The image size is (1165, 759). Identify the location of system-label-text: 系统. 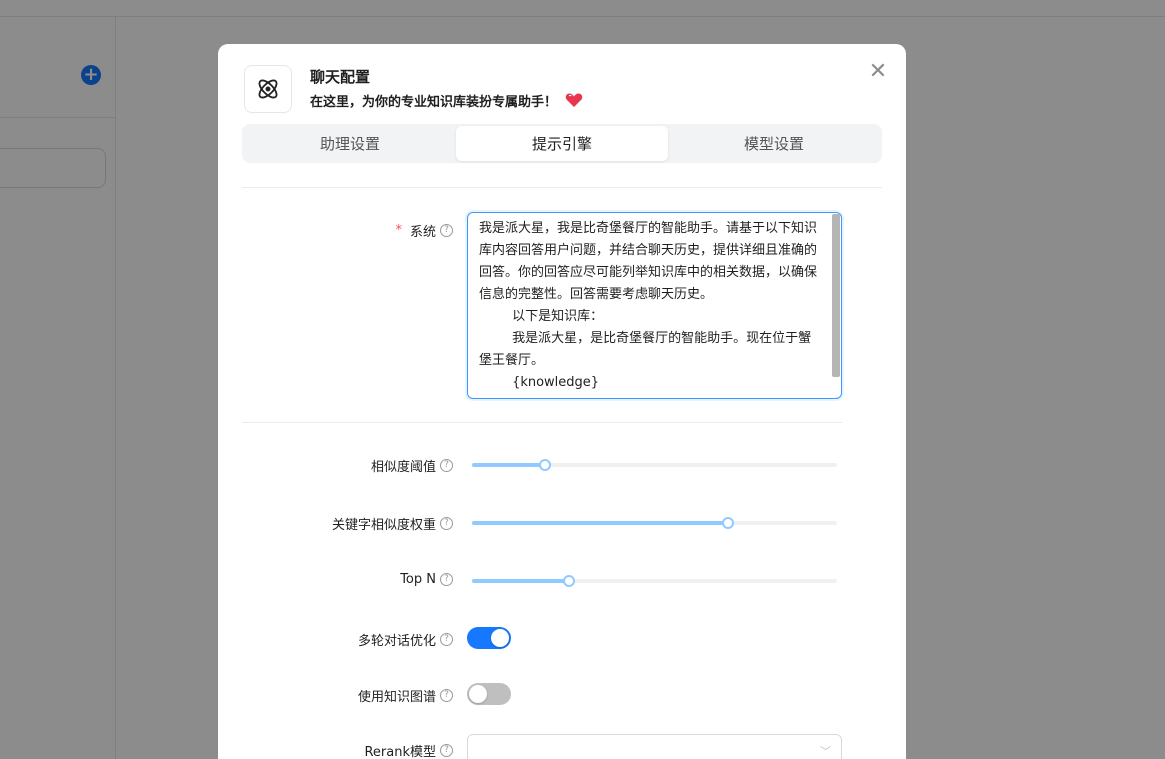
(422, 232).